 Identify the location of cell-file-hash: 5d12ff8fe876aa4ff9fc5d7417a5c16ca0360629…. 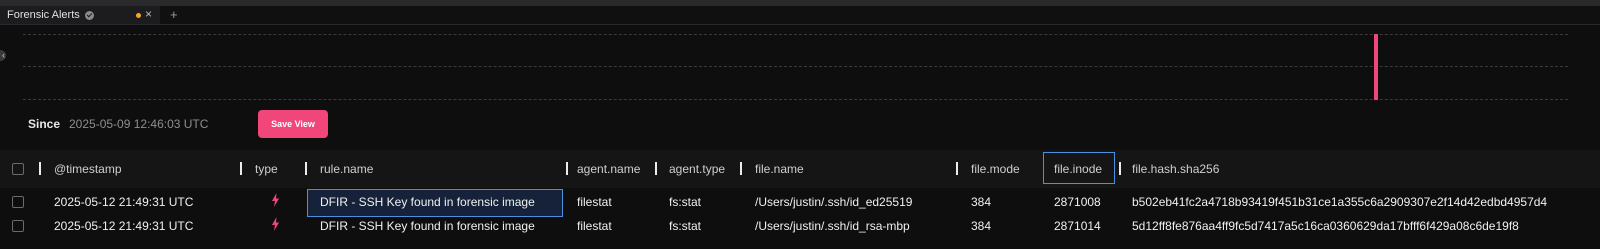
(1325, 226).